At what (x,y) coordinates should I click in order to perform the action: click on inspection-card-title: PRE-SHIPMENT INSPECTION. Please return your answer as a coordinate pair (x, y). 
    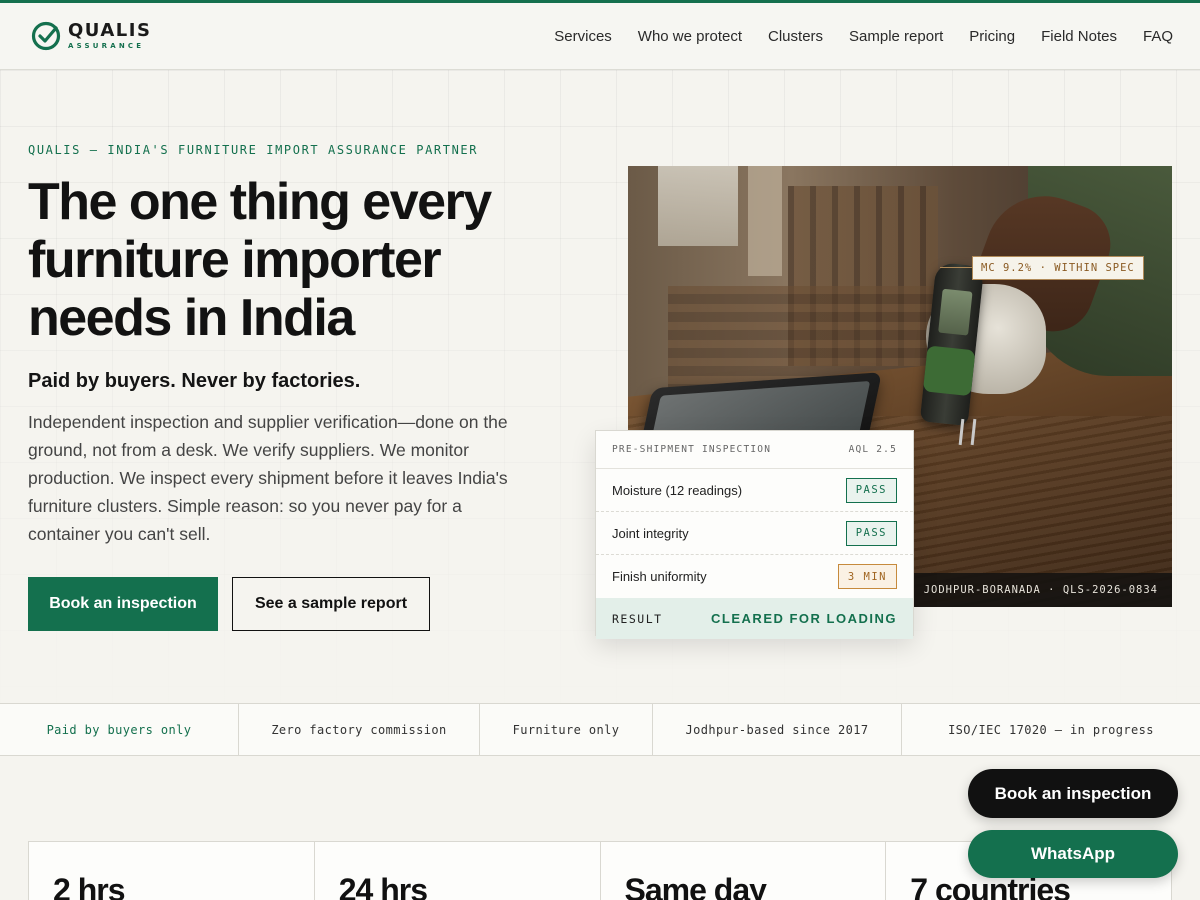
    Looking at the image, I should click on (692, 449).